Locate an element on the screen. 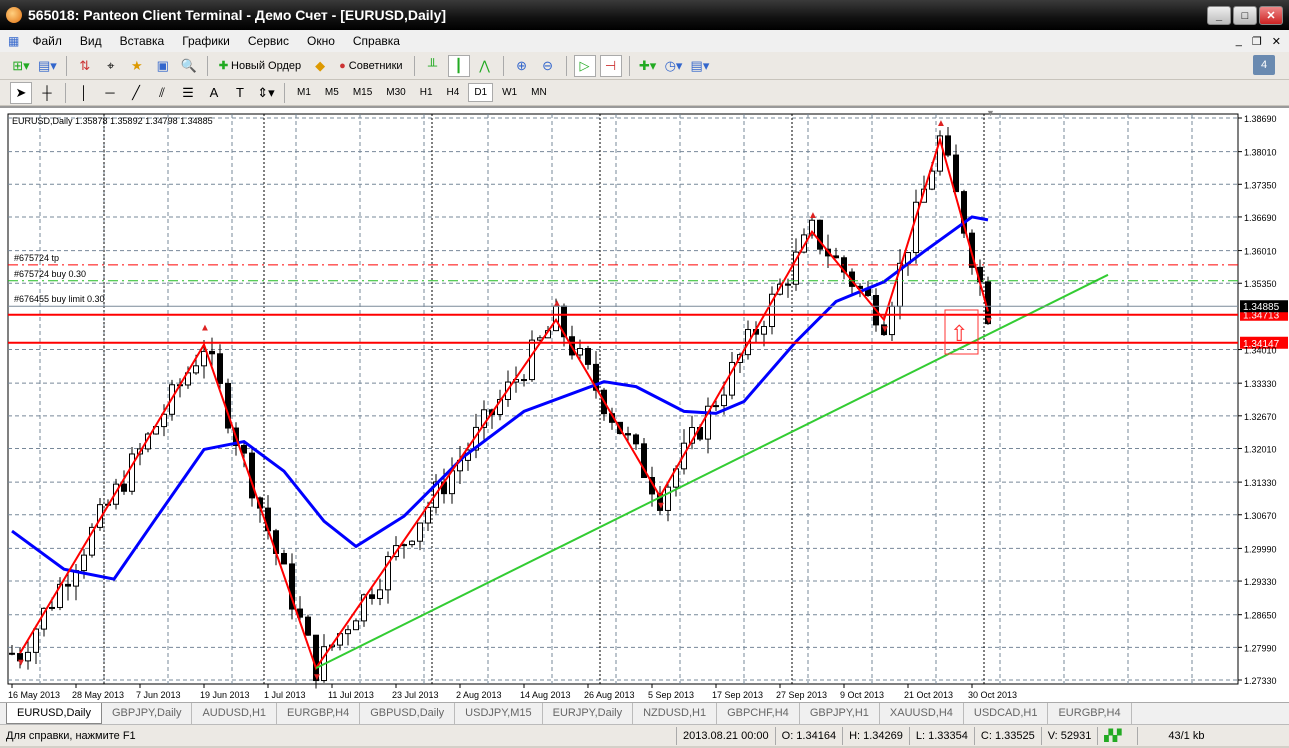  data-window-icon: ⌖ is located at coordinates (111, 66).